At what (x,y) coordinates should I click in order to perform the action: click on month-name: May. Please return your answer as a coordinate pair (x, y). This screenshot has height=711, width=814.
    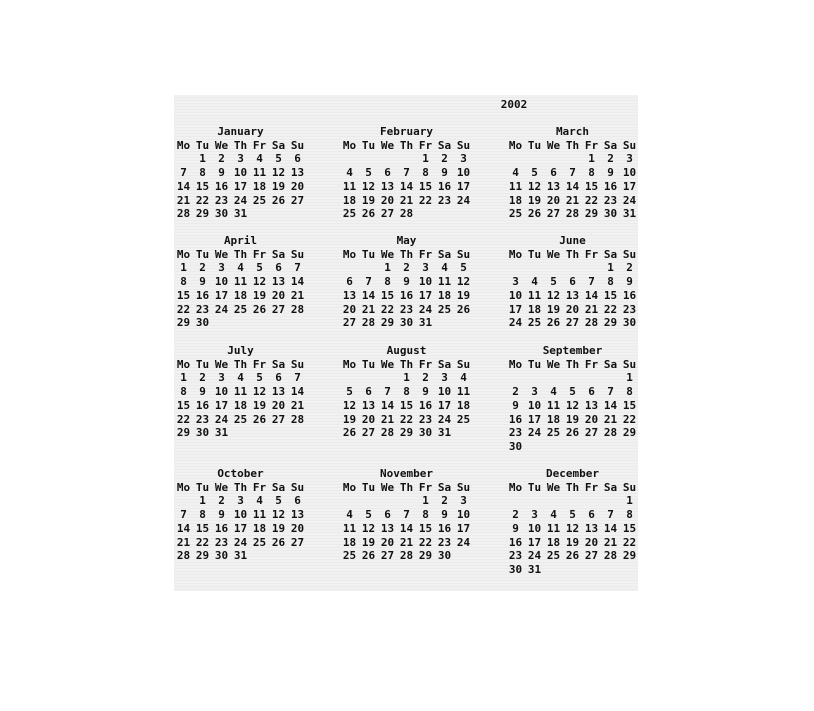
    Looking at the image, I should click on (406, 240).